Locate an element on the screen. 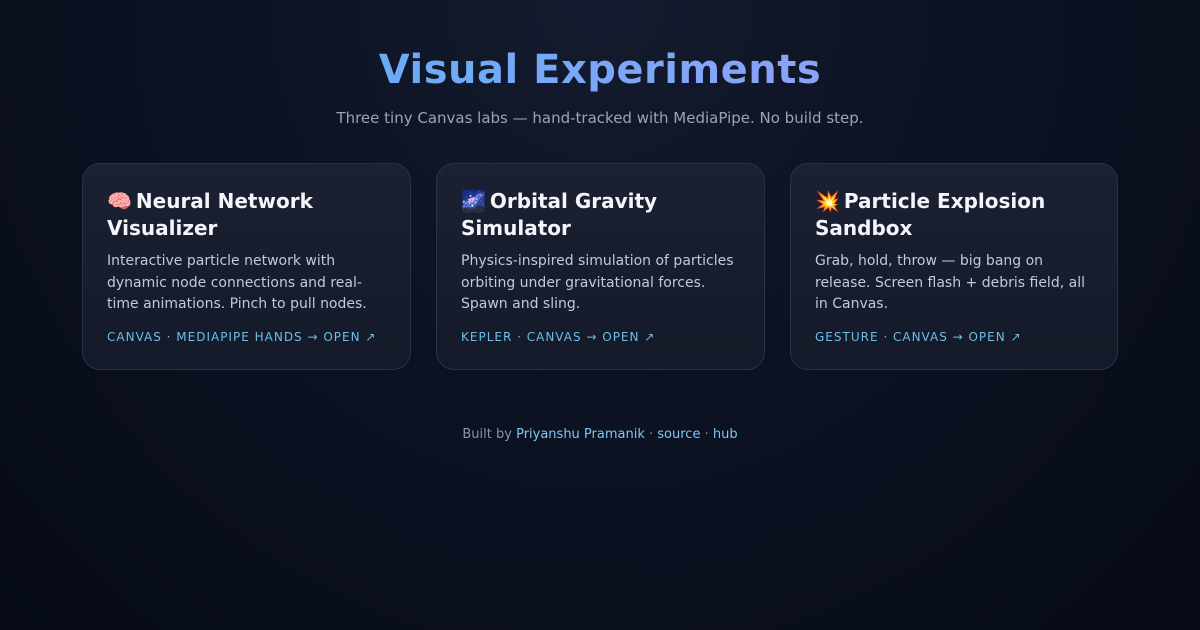 Image resolution: width=1200 pixels, height=630 pixels. author-link: Priyanshu Pramanik is located at coordinates (580, 434).